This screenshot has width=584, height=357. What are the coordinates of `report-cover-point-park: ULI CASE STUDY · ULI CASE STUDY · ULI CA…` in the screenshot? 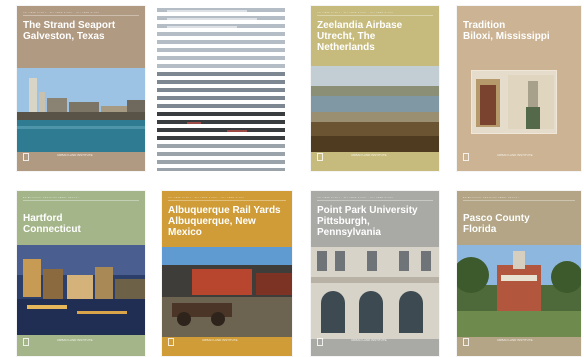 It's located at (375, 273).